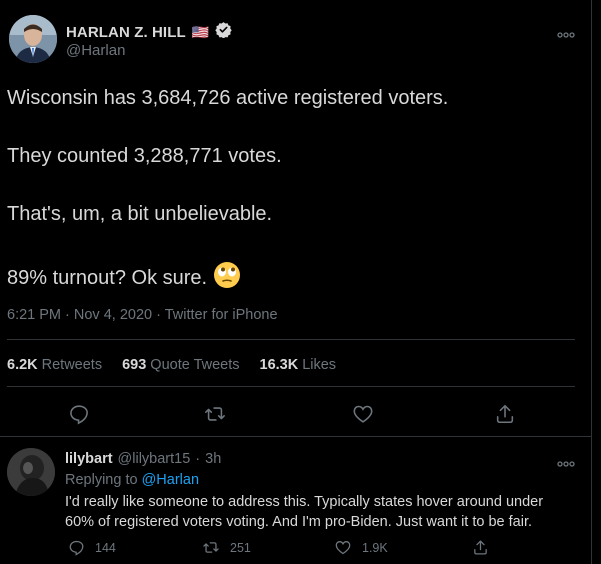  I want to click on share-button, so click(505, 414).